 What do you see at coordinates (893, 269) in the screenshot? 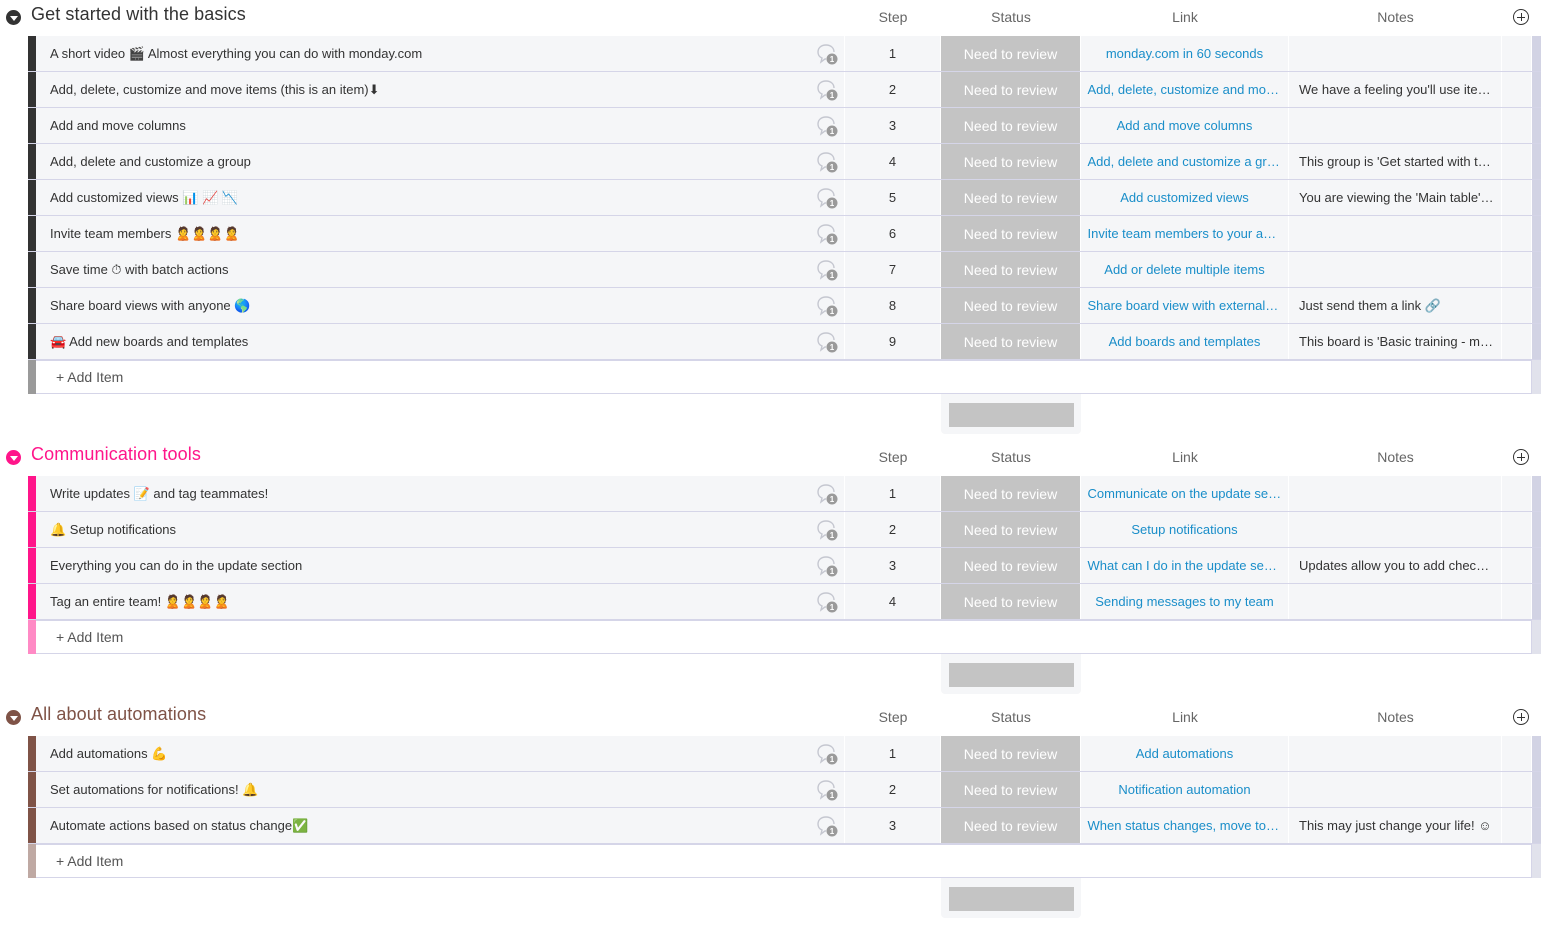
I see `step-cell: 7` at bounding box center [893, 269].